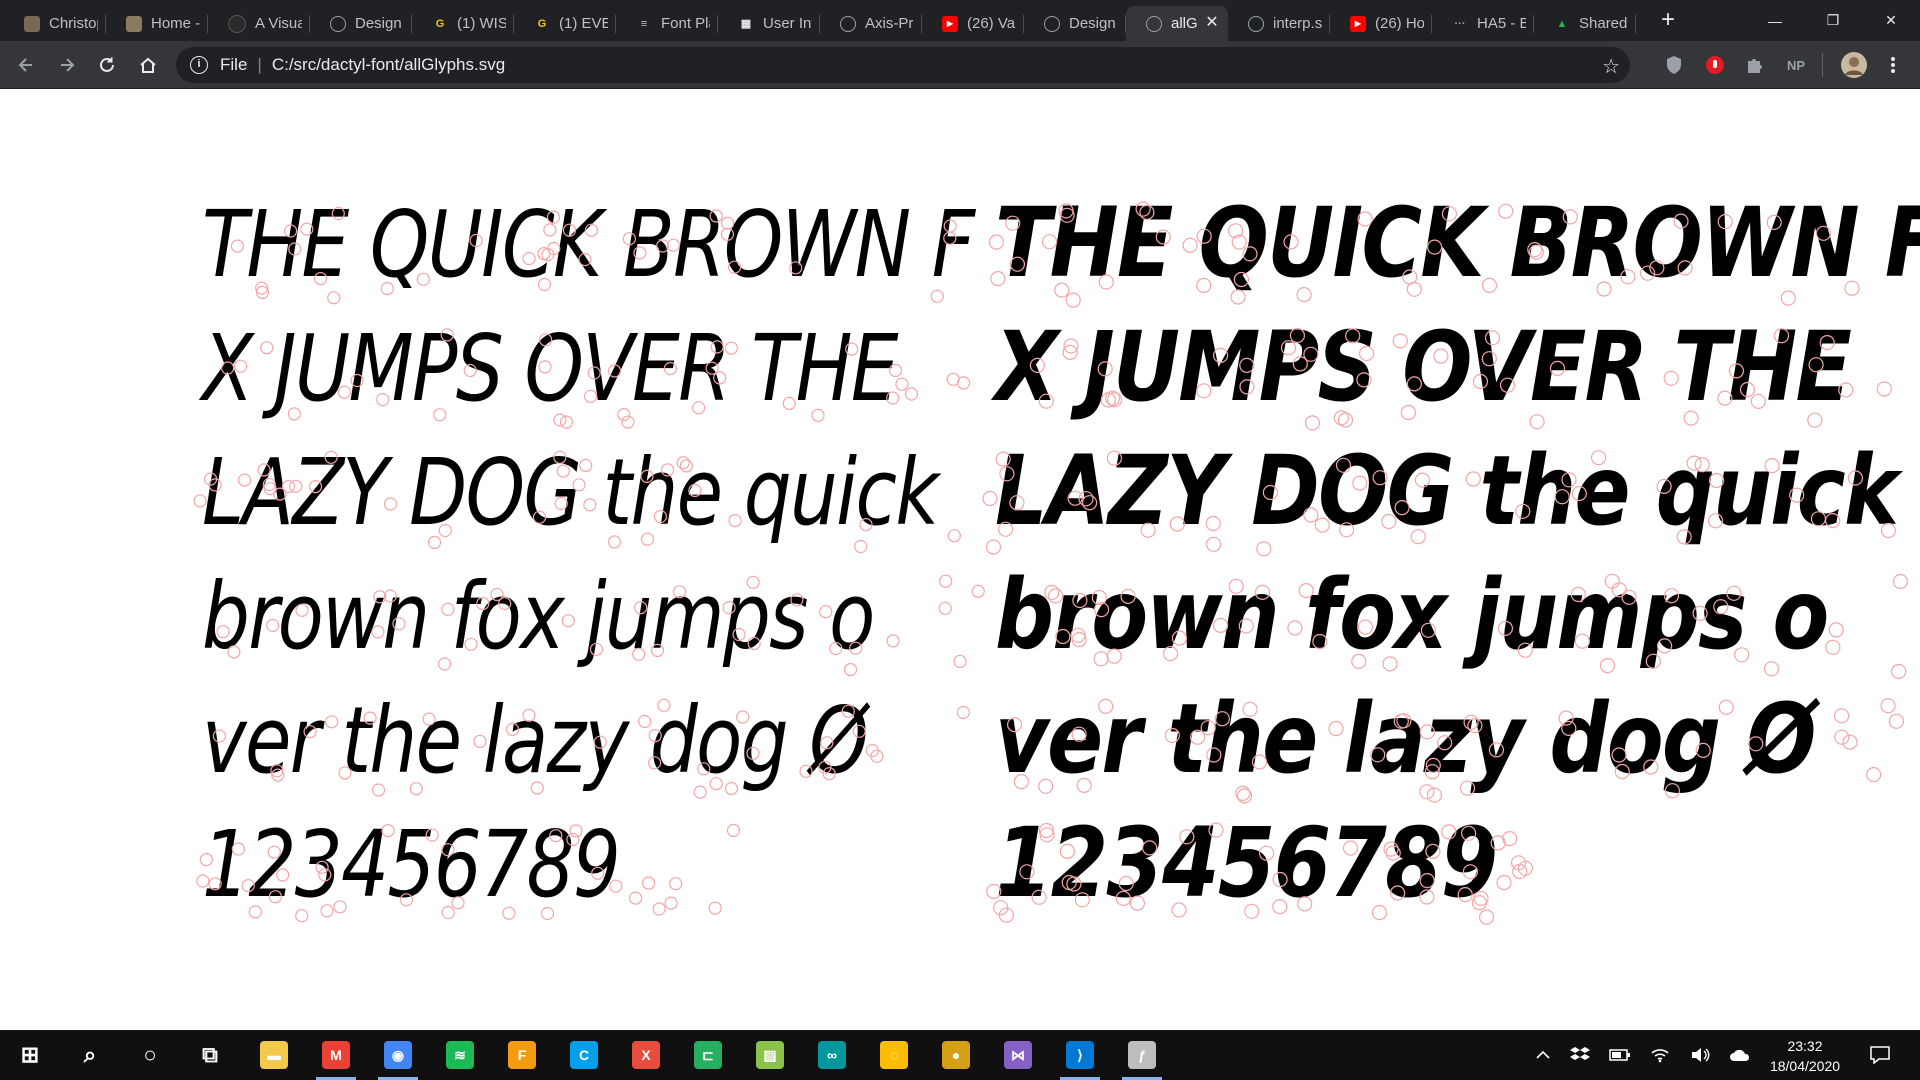 This screenshot has height=1080, width=1920. Describe the element at coordinates (234, 64) in the screenshot. I see `scheme-label: File` at that location.